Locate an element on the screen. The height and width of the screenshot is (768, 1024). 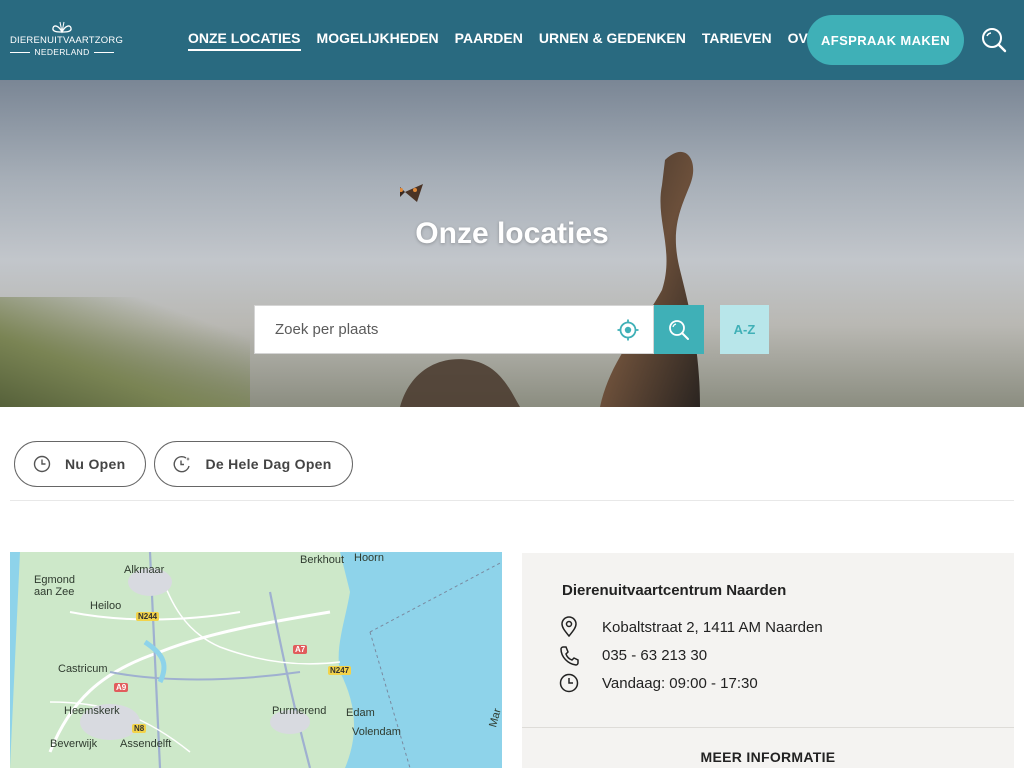
filter-now-open: Nu Open is located at coordinates (80, 464).